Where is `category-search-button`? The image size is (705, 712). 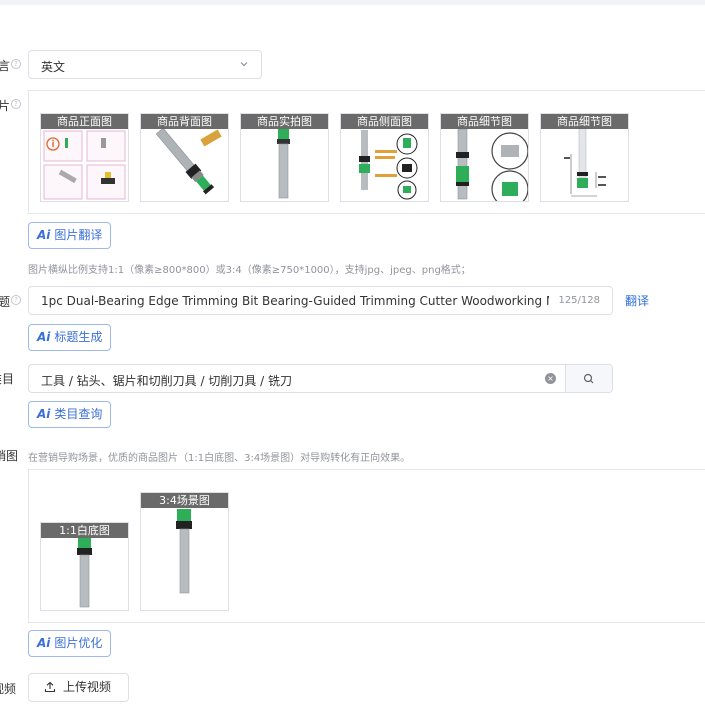
category-search-button is located at coordinates (588, 378).